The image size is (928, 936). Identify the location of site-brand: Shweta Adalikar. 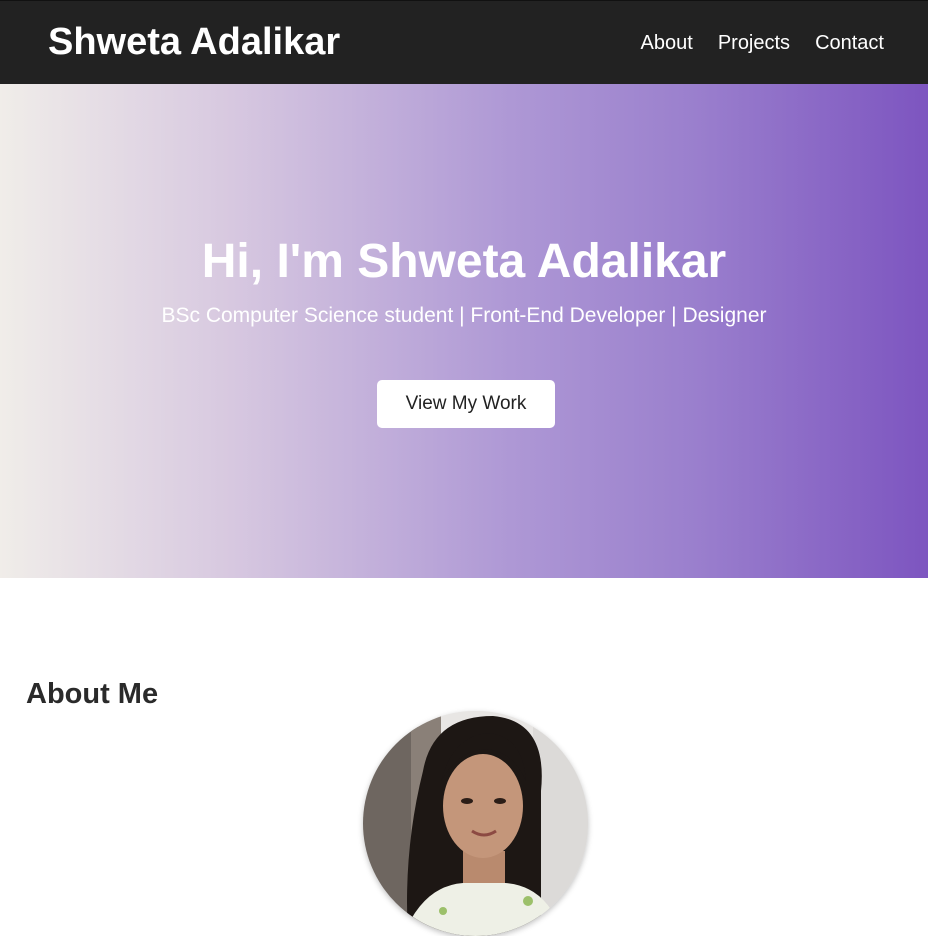
(194, 42).